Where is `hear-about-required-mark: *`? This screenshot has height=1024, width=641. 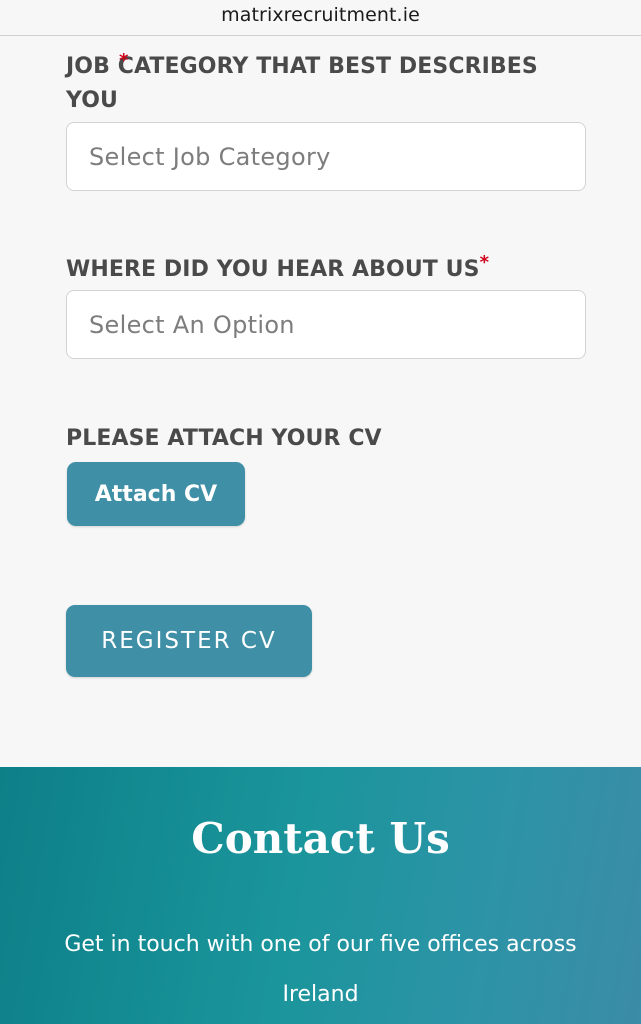 hear-about-required-mark: * is located at coordinates (484, 262).